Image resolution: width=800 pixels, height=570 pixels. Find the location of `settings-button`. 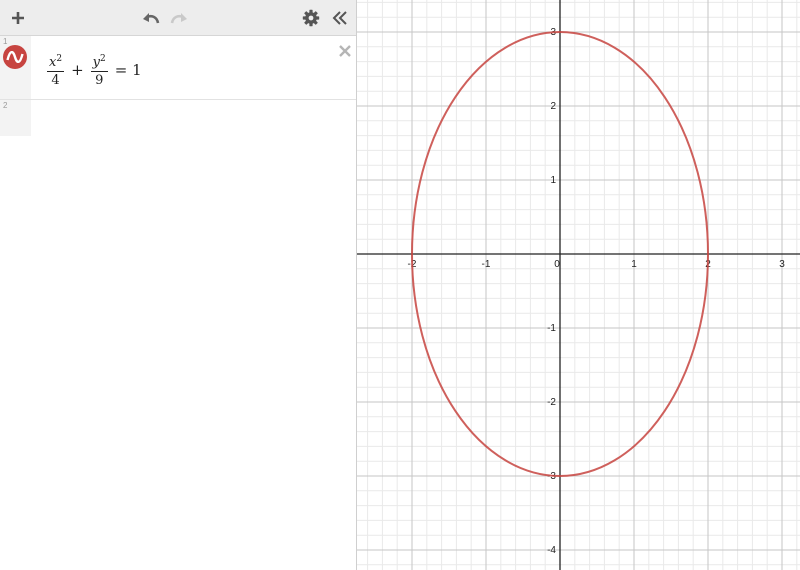

settings-button is located at coordinates (311, 18).